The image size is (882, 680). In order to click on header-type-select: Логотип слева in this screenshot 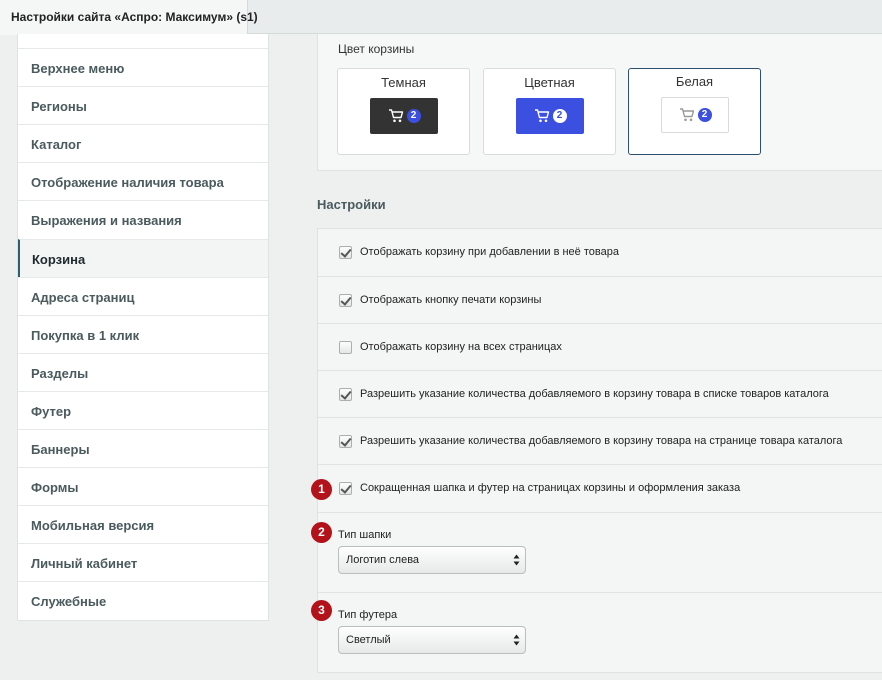, I will do `click(432, 560)`.